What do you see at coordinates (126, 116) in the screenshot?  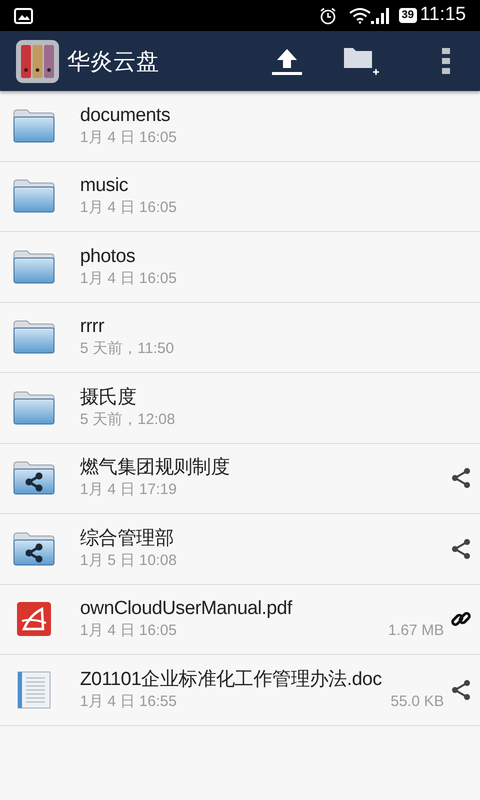 I see `file-name: documents` at bounding box center [126, 116].